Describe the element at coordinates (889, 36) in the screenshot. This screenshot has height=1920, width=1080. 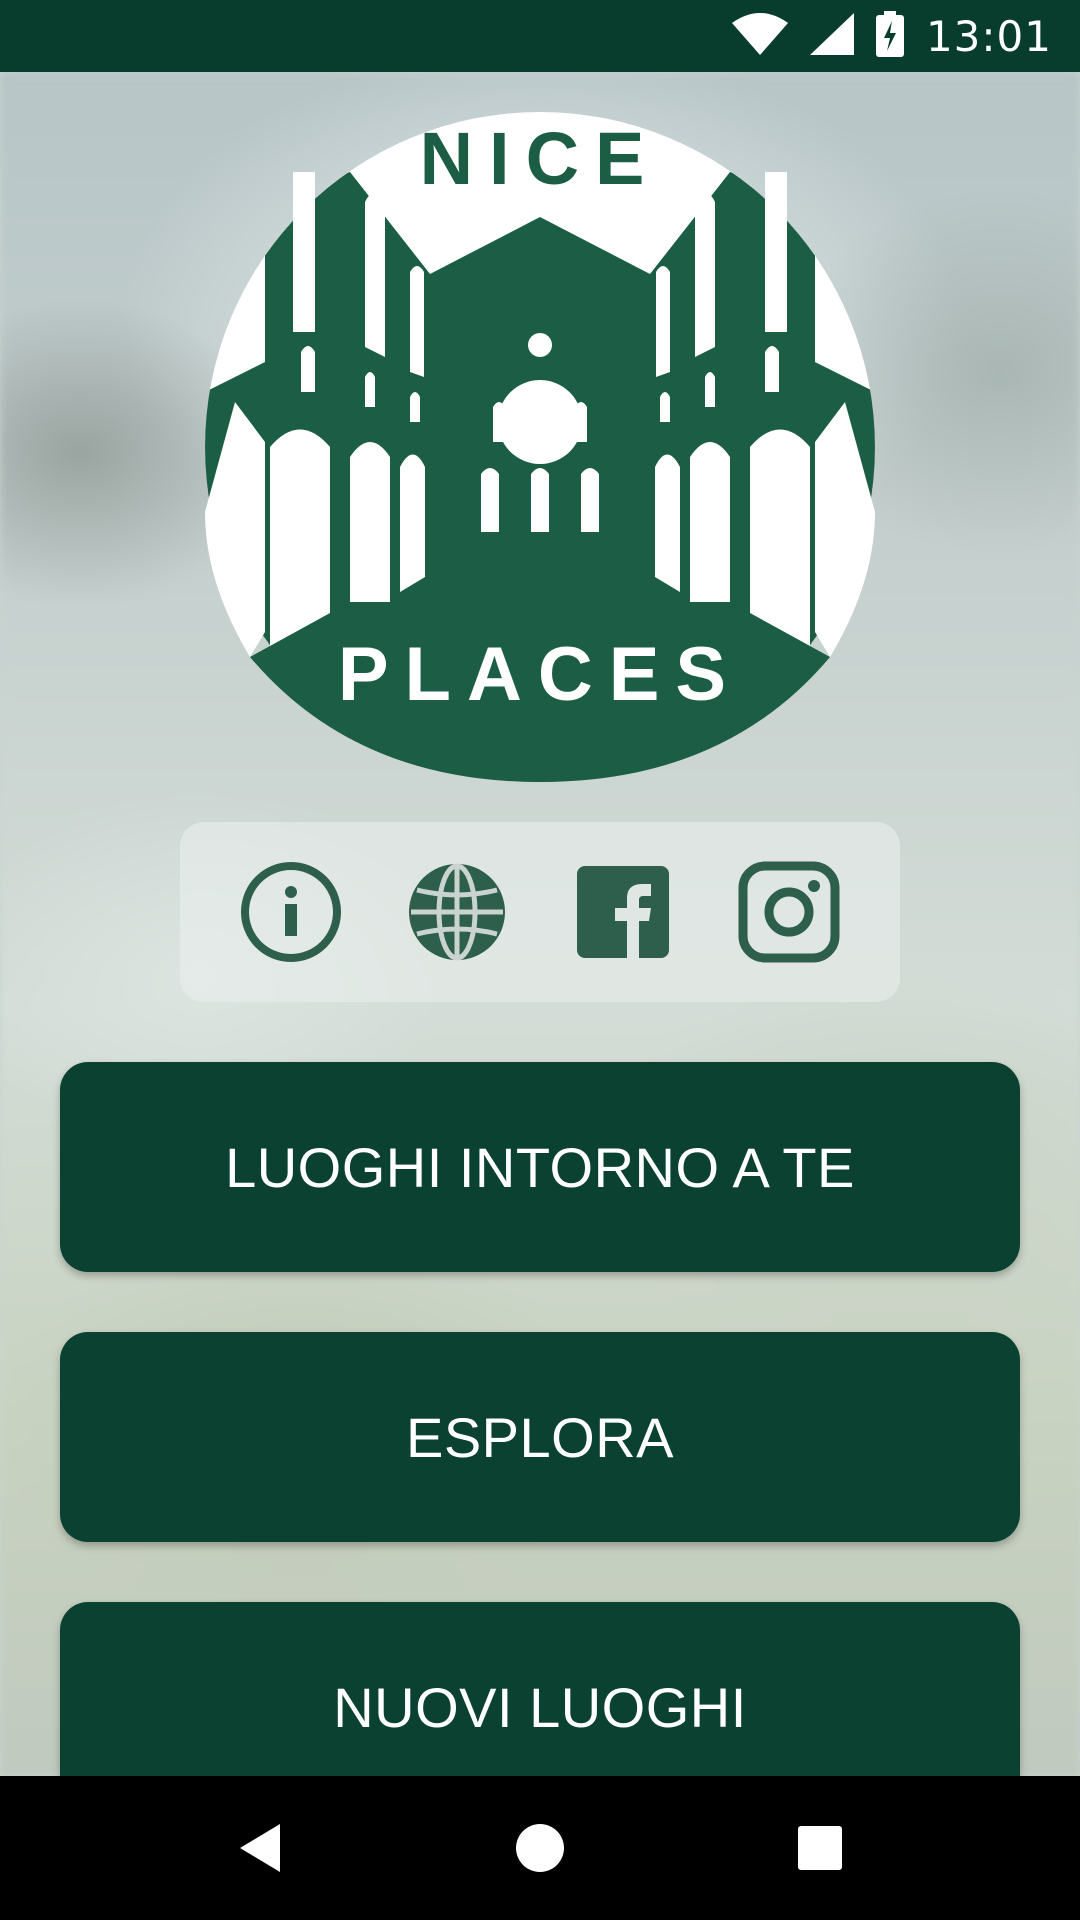
I see `battery-charging-icon` at that location.